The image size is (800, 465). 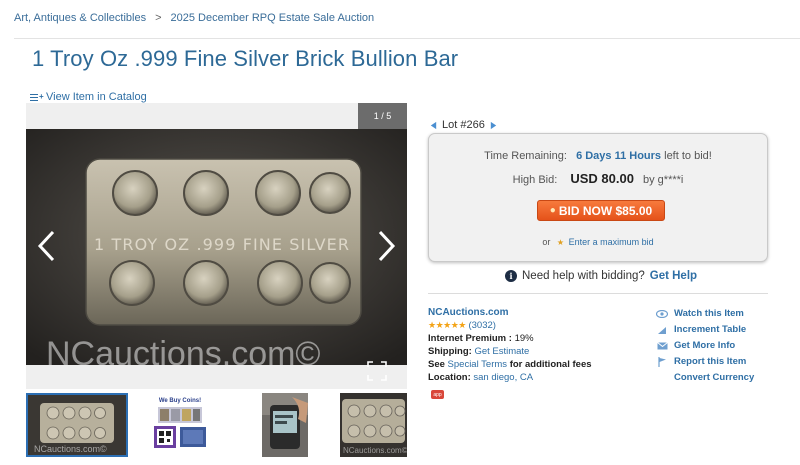 I want to click on fullscreen-icon, so click(x=377, y=371).